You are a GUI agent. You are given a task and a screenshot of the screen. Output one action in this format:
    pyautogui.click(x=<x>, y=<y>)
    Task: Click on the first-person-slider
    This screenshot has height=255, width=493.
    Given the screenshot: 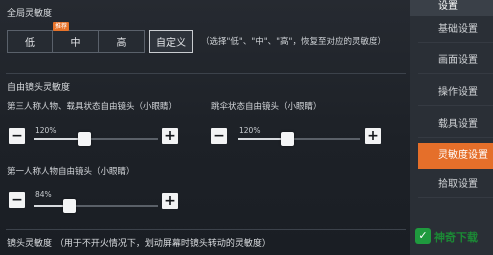 What is the action you would take?
    pyautogui.click(x=96, y=206)
    